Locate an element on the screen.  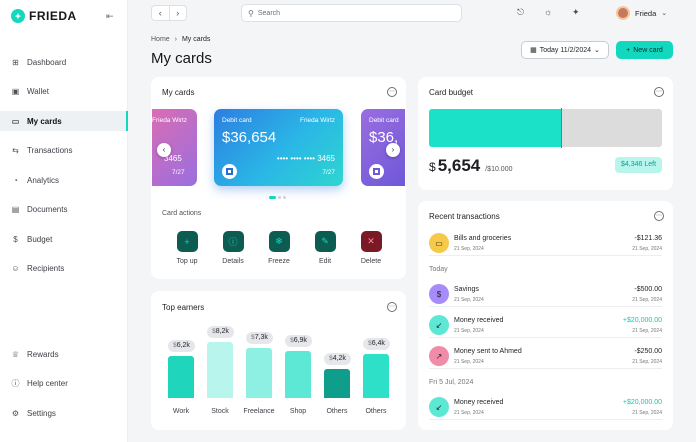
carousel-prev-icon: ‹ is located at coordinates (164, 150).